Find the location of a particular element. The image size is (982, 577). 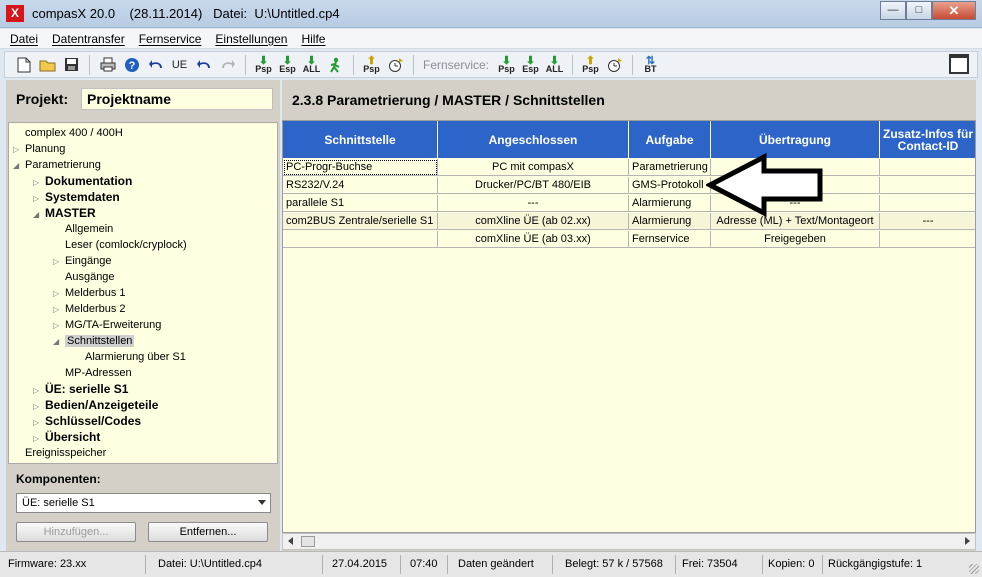

column-header: Aufgabe is located at coordinates (670, 139).